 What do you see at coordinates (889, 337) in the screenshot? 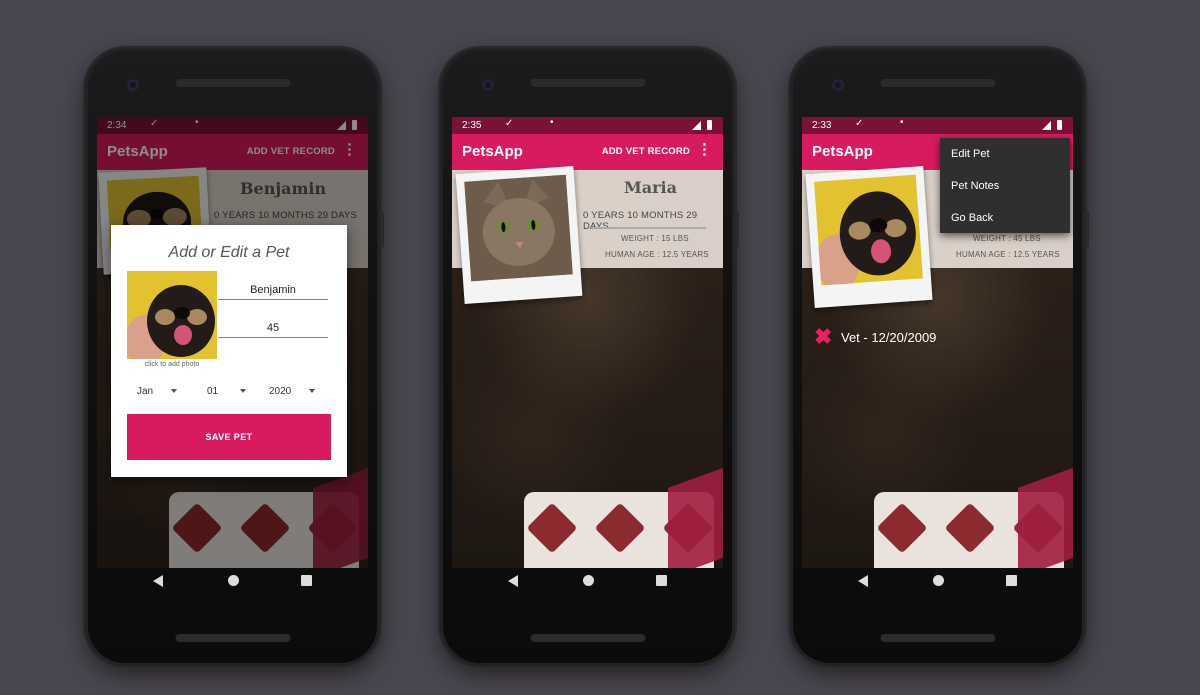
I see `vet-record-label: Vet - 12/20/2009` at bounding box center [889, 337].